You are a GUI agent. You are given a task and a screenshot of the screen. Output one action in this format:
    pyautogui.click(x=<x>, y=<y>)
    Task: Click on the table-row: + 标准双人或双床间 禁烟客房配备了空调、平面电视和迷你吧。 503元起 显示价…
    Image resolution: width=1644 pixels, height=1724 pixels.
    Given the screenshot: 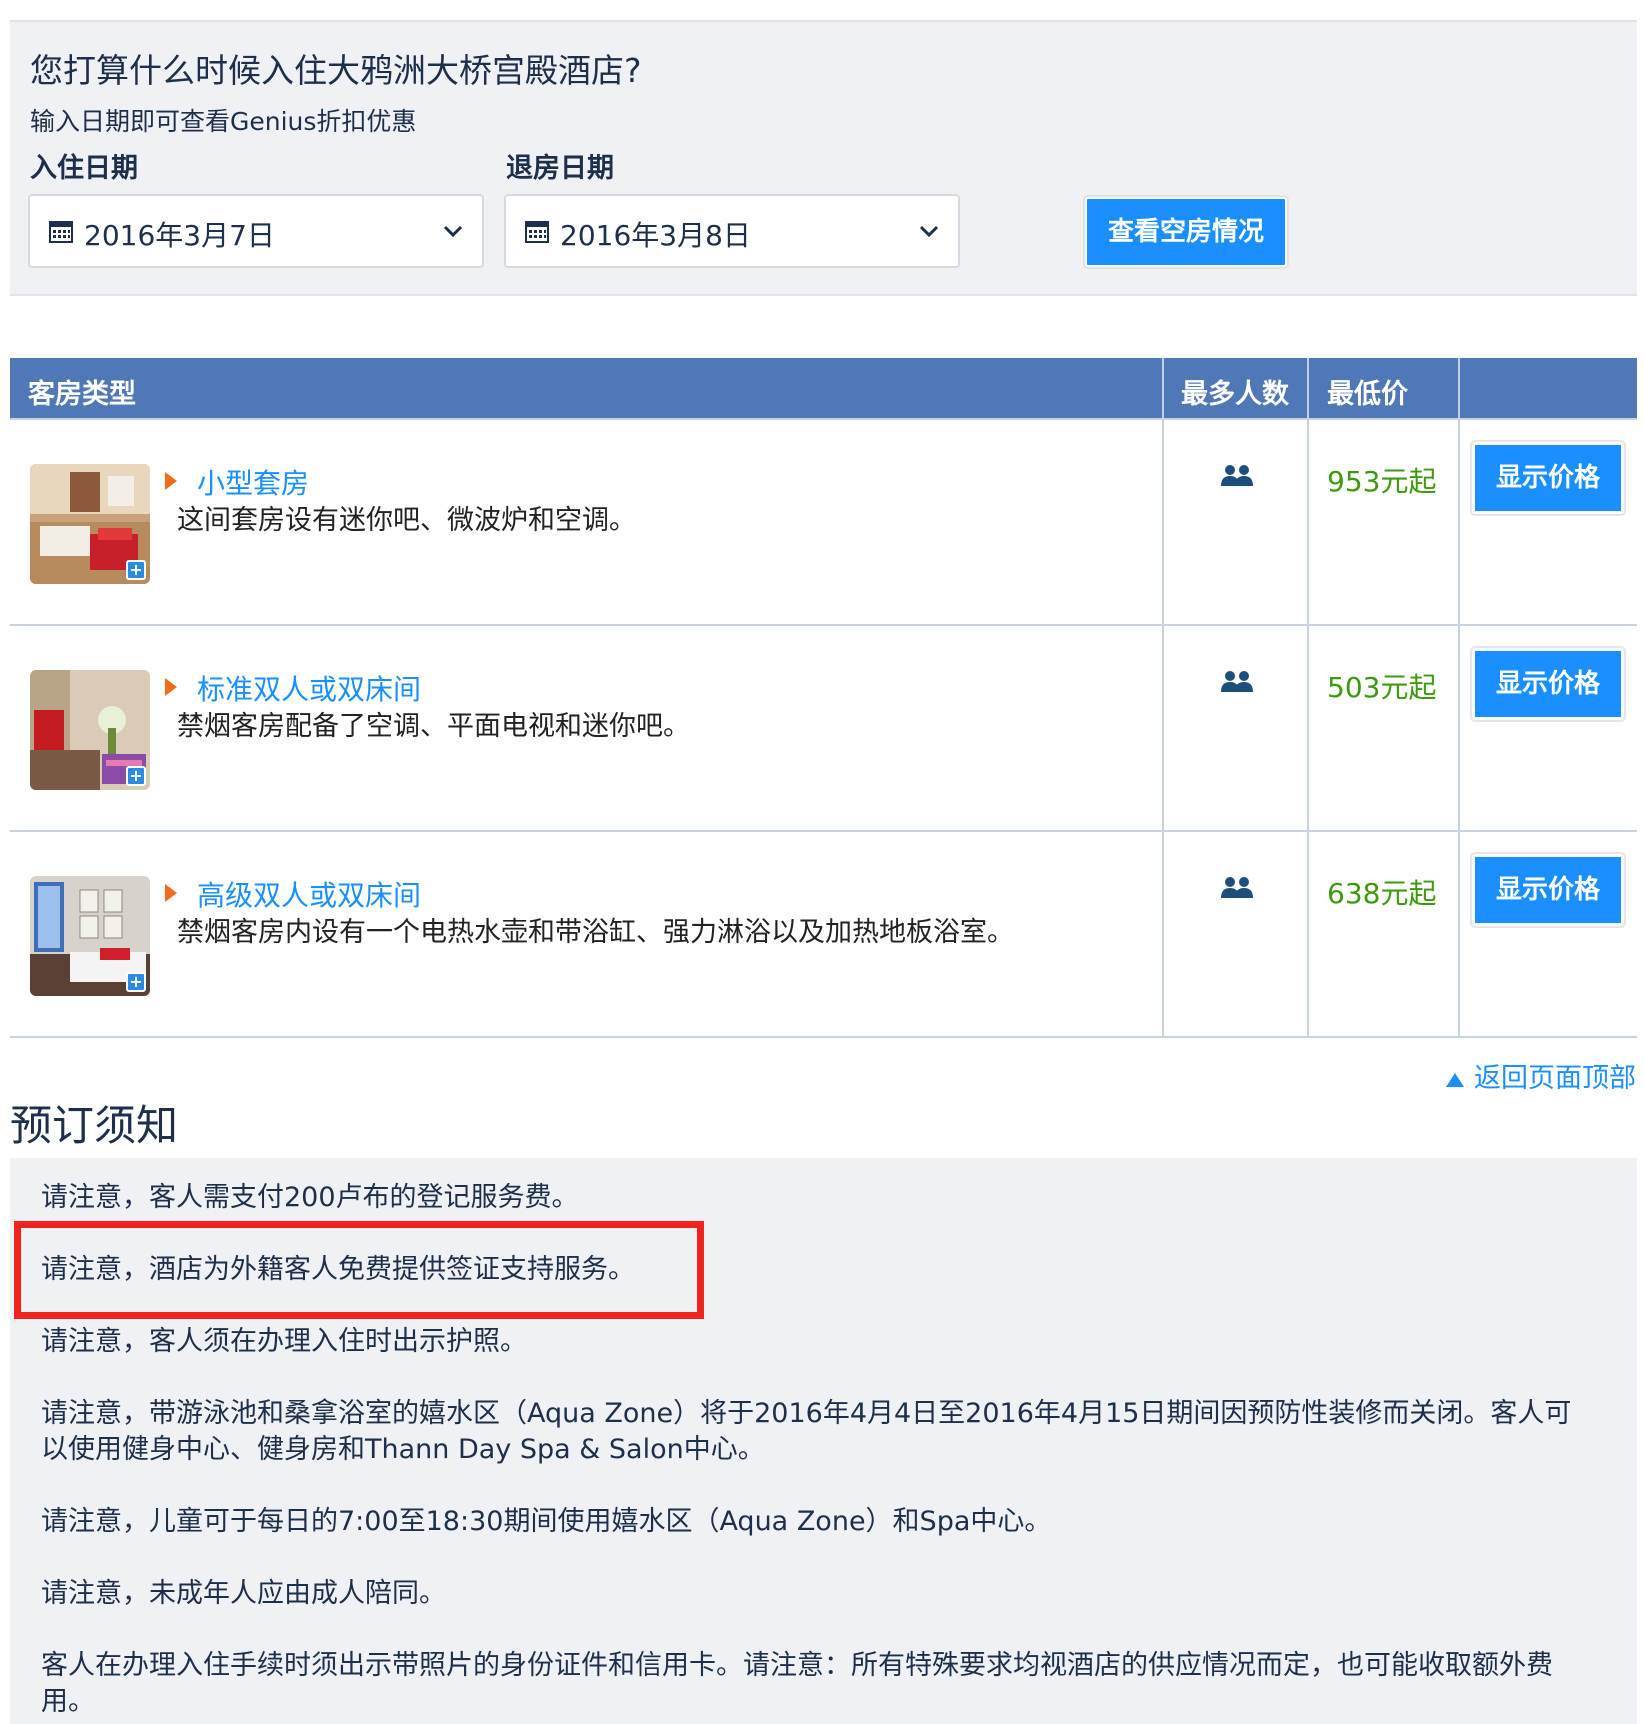 What is the action you would take?
    pyautogui.click(x=823, y=727)
    